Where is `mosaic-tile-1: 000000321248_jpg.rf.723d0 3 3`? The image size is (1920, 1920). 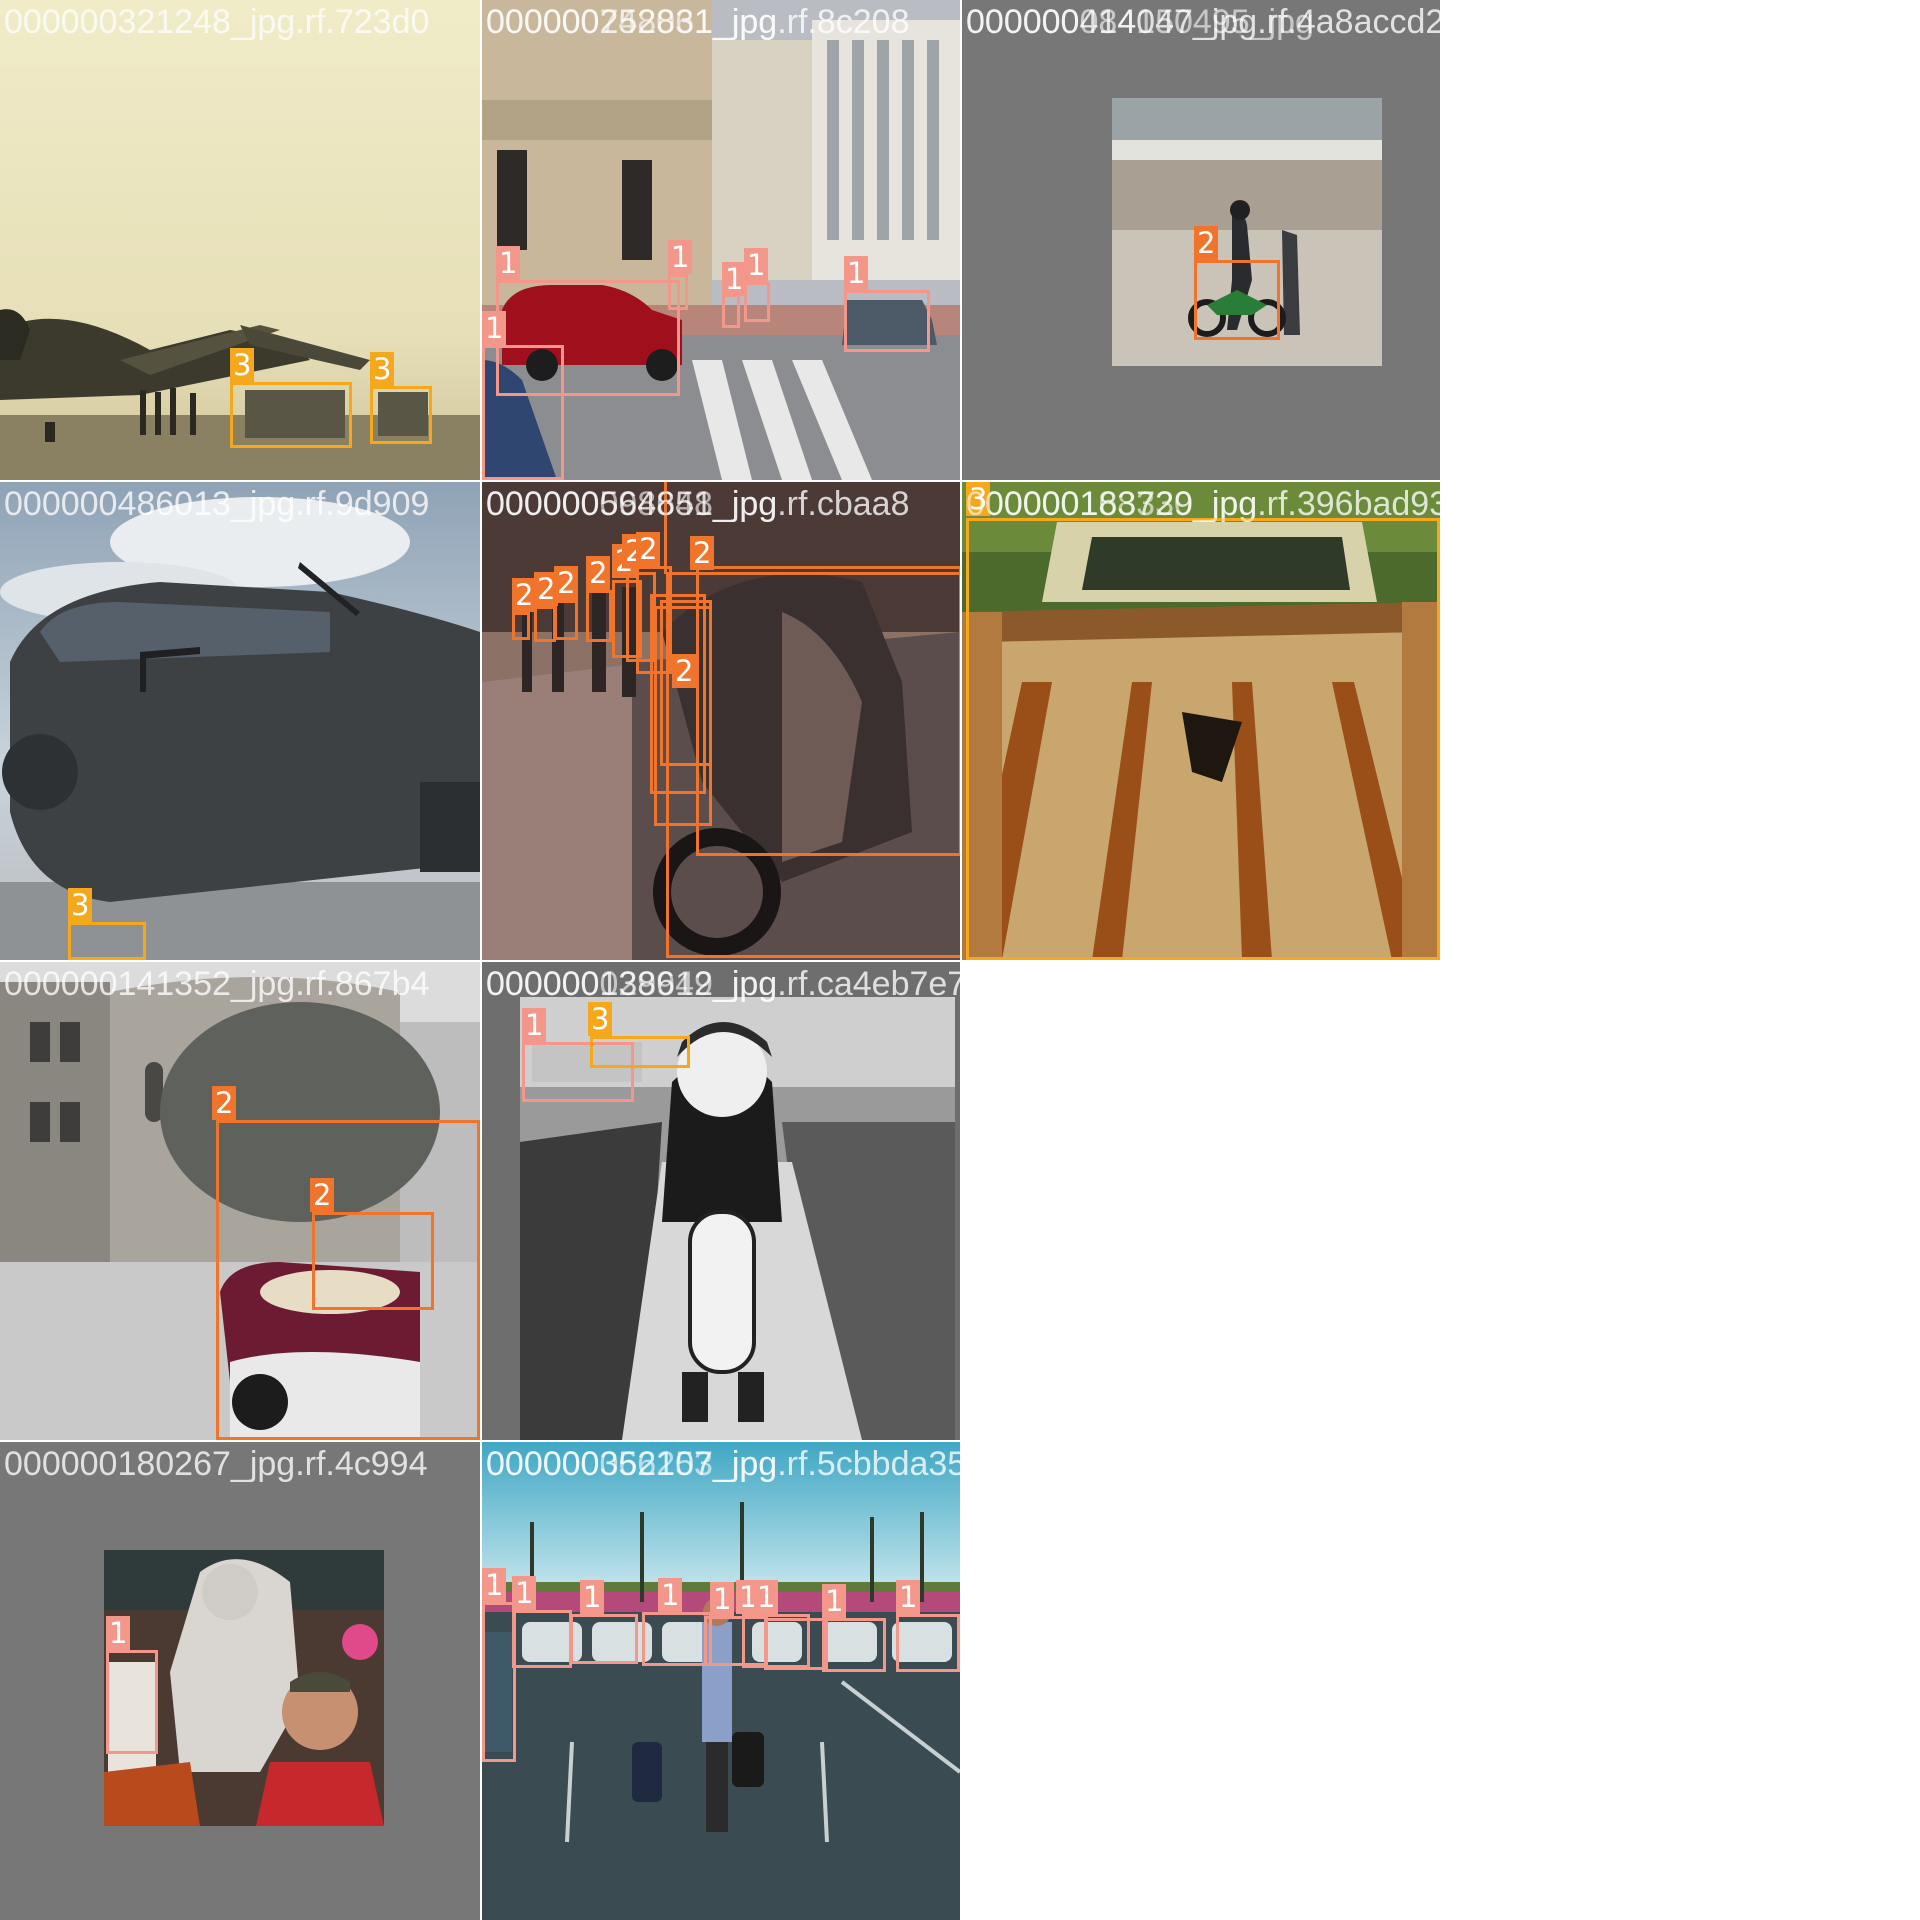
mosaic-tile-1: 000000321248_jpg.rf.723d0 3 3 is located at coordinates (240, 240).